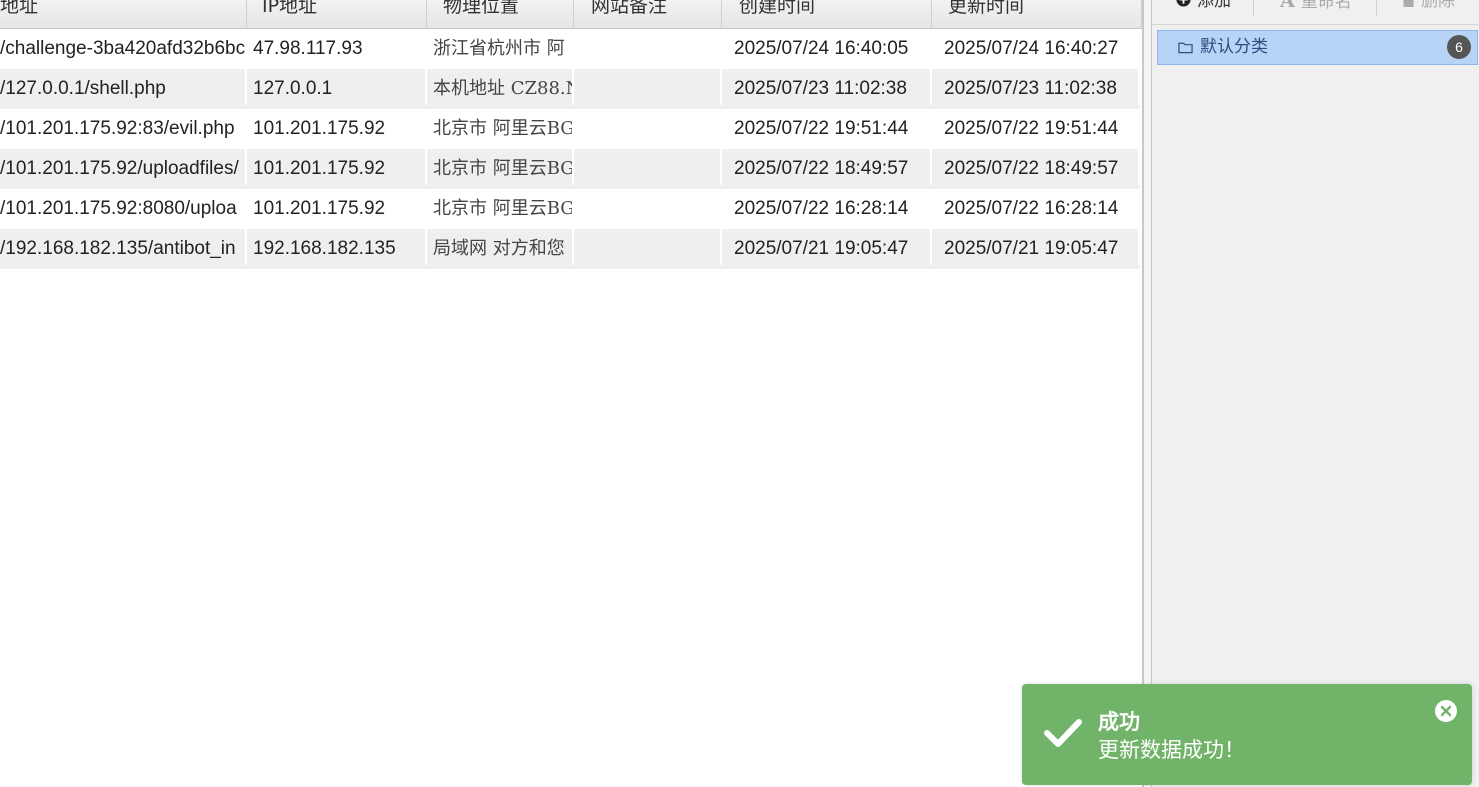 This screenshot has height=787, width=1479. Describe the element at coordinates (500, 14) in the screenshot. I see `column-header-location: 物理位置` at that location.